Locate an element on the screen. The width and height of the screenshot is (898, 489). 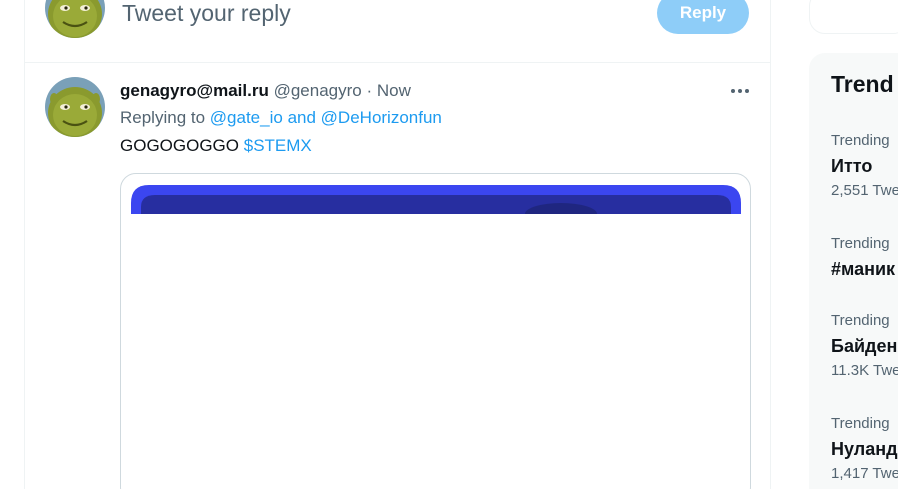
trend-item: Trending Итто 2,551 Twe is located at coordinates (864, 166).